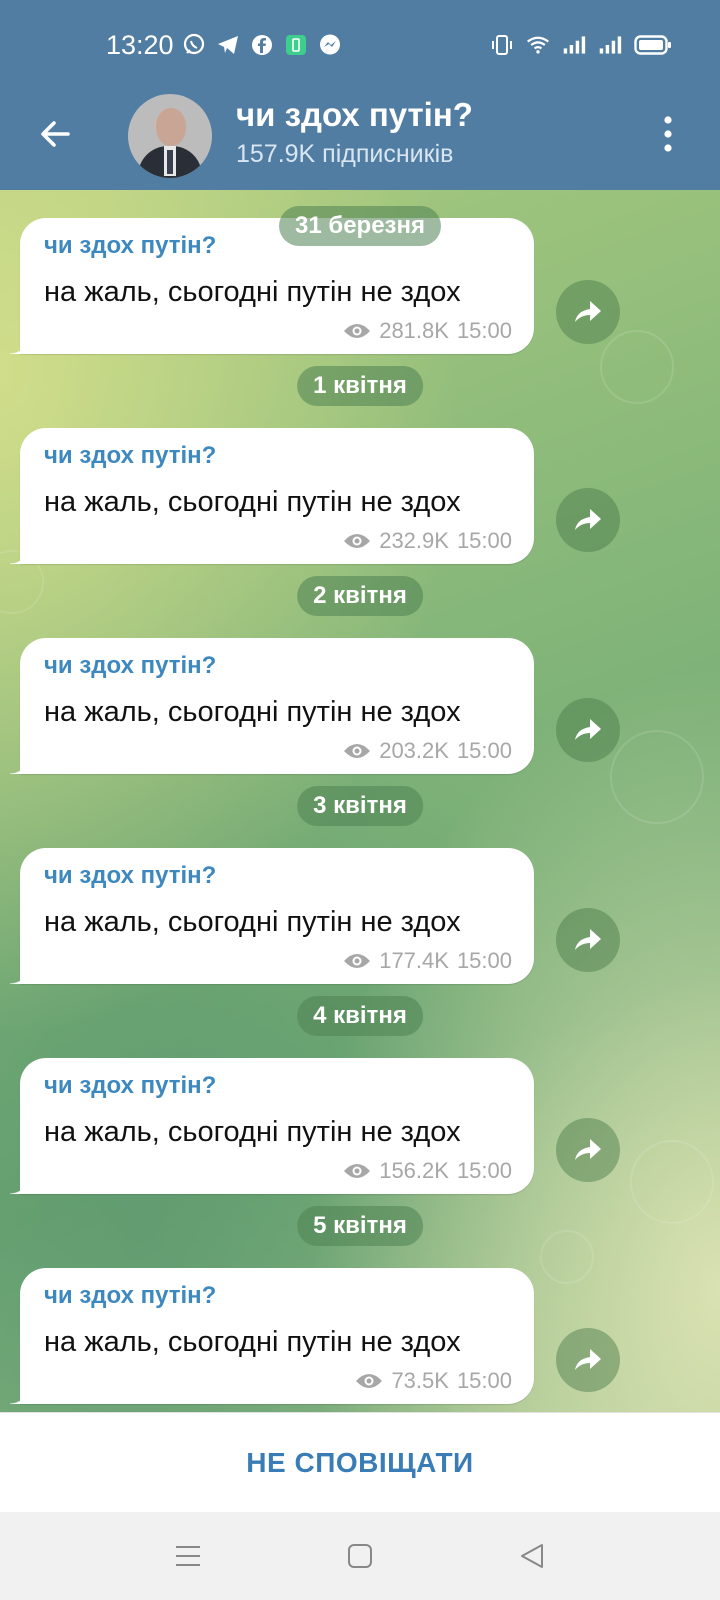 The image size is (720, 1600). What do you see at coordinates (653, 45) in the screenshot?
I see `battery-icon` at bounding box center [653, 45].